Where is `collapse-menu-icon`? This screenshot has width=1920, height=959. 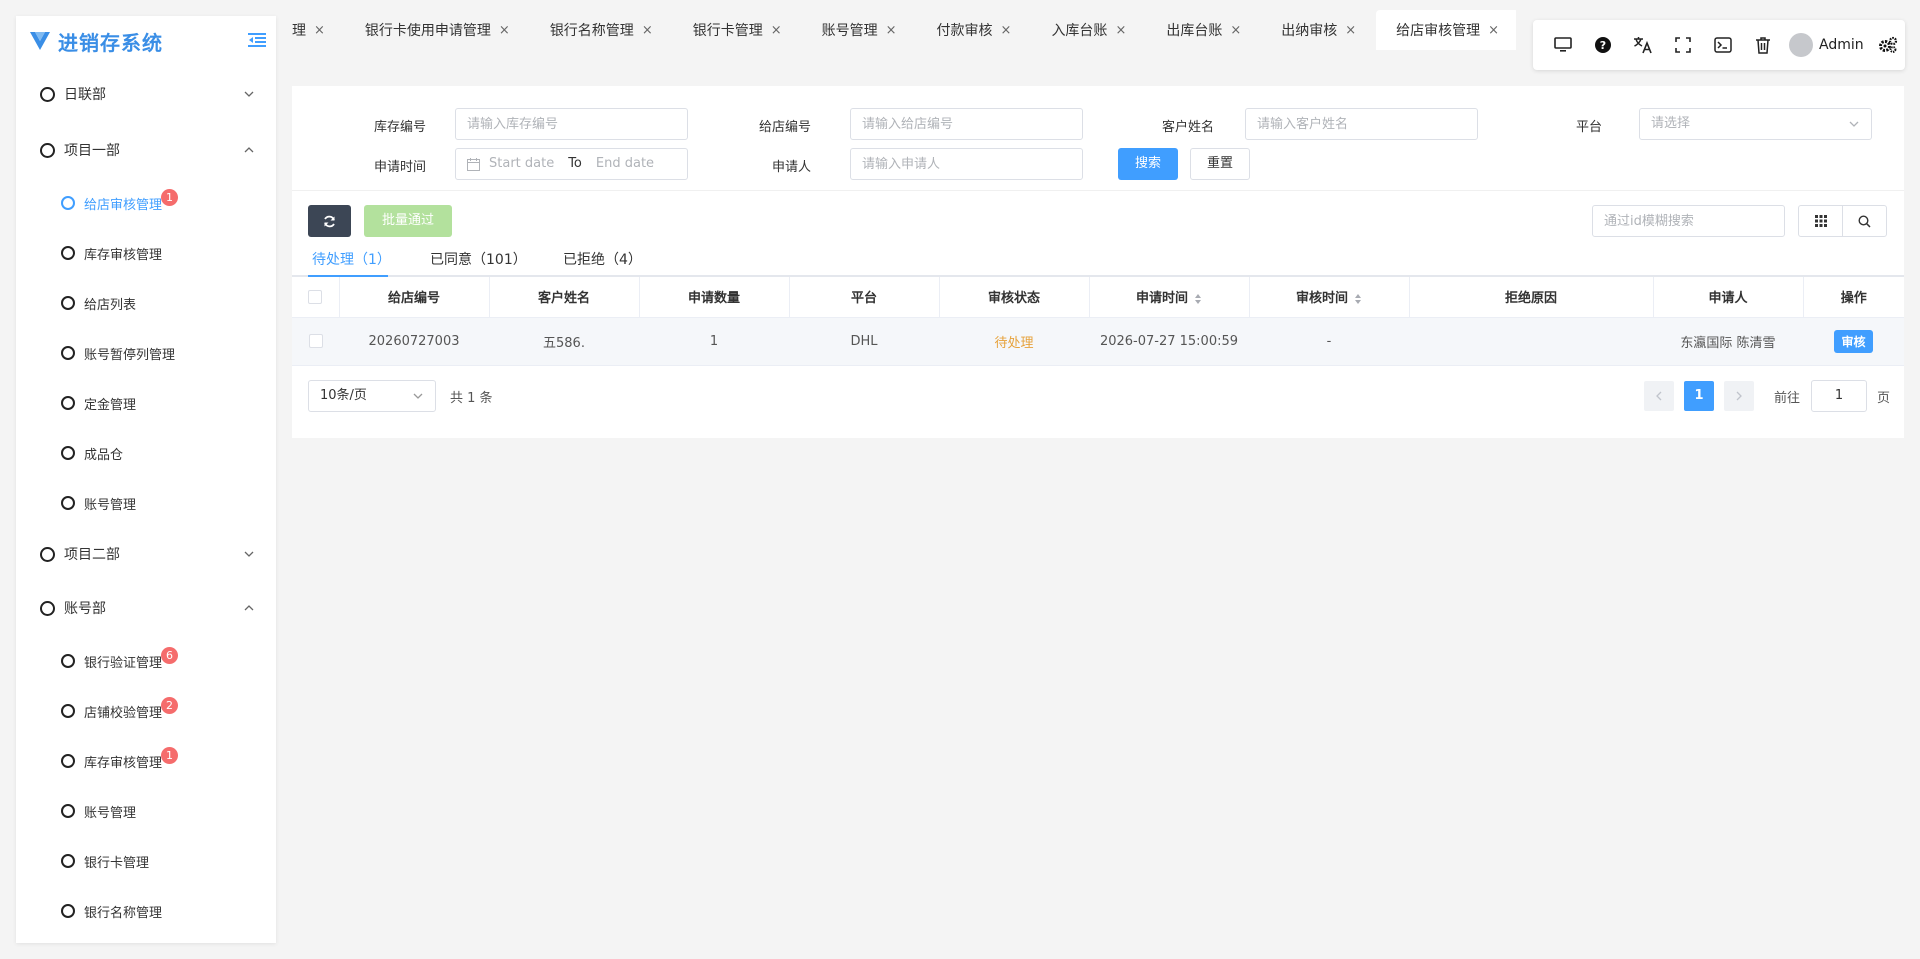
collapse-menu-icon is located at coordinates (257, 40).